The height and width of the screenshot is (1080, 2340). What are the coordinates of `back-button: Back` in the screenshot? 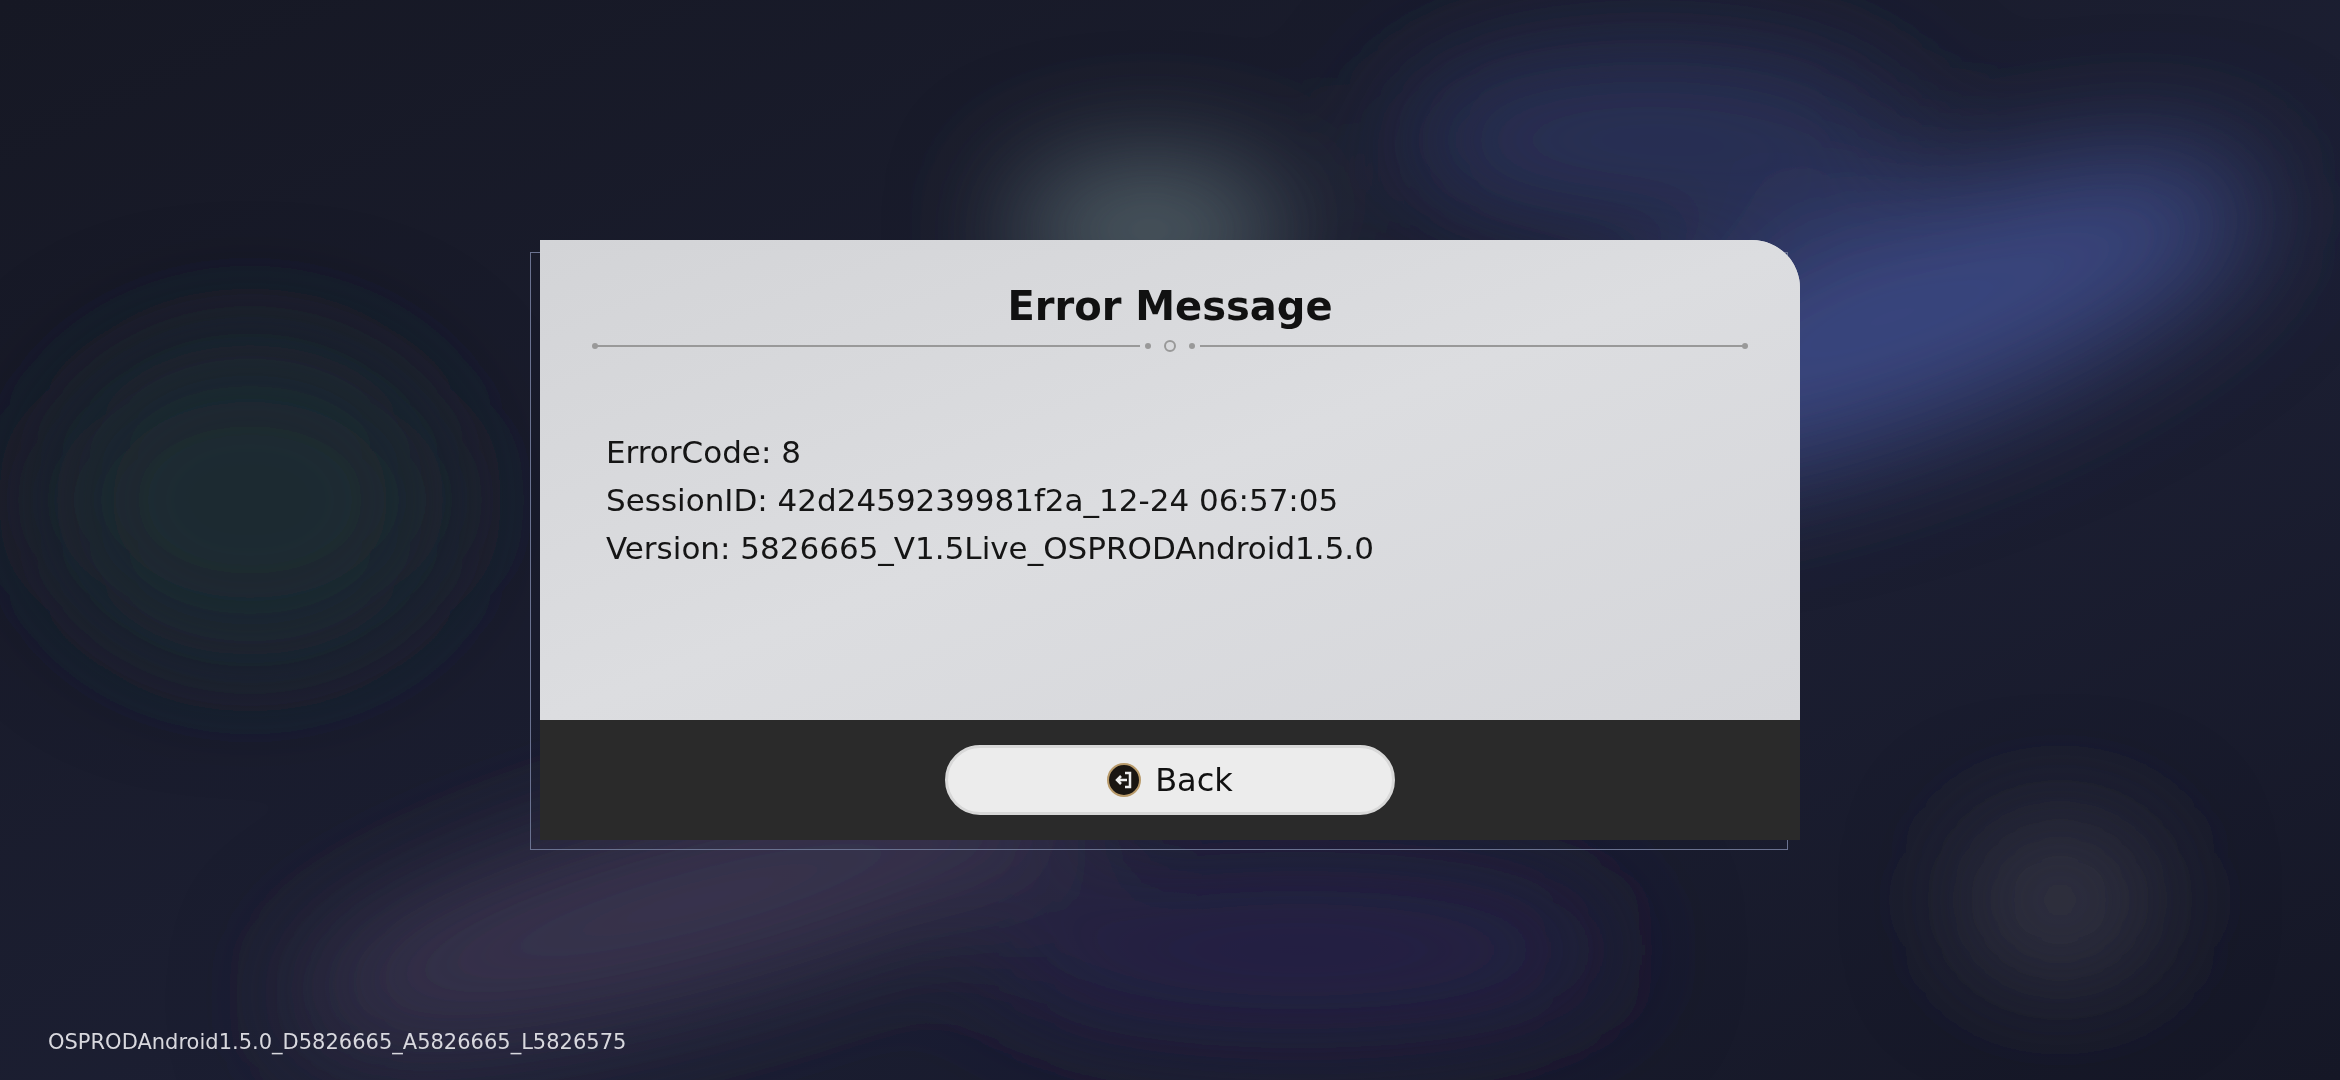 It's located at (1170, 780).